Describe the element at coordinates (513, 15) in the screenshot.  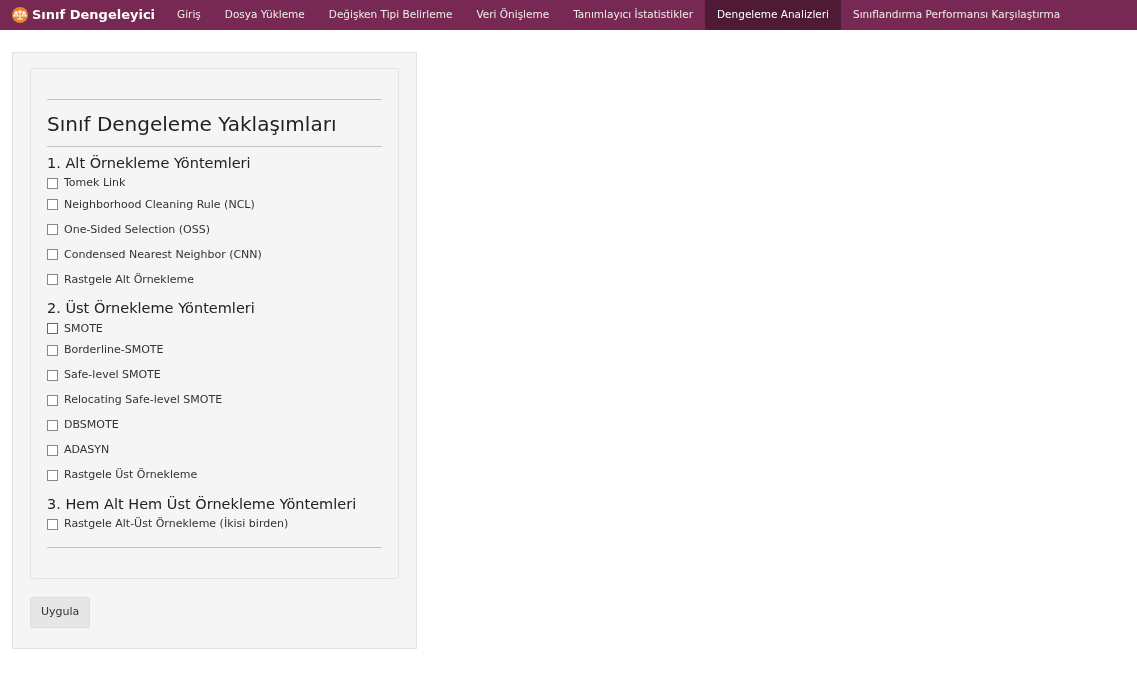
I see `nav-tab: Veri Önişleme` at that location.